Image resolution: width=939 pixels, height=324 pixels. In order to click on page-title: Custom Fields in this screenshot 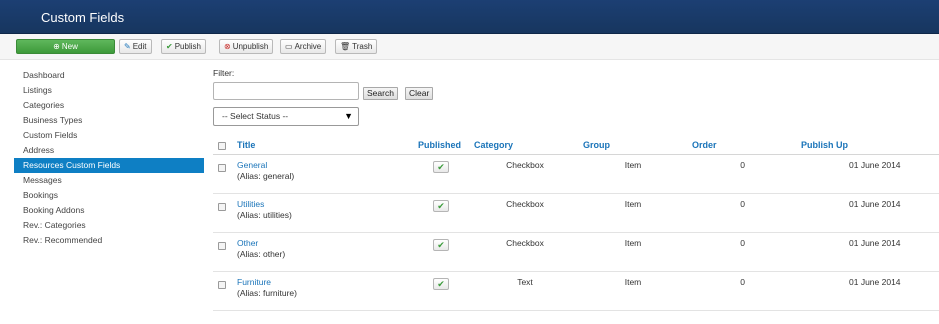, I will do `click(83, 17)`.